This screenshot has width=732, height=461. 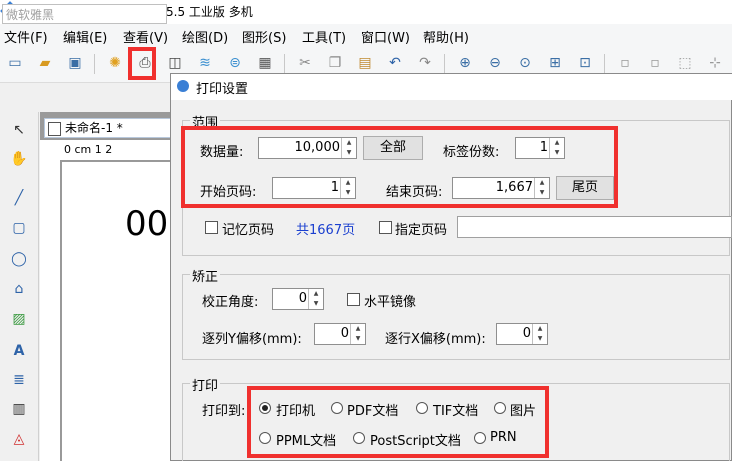 I want to click on save-icon: ▣, so click(x=75, y=63).